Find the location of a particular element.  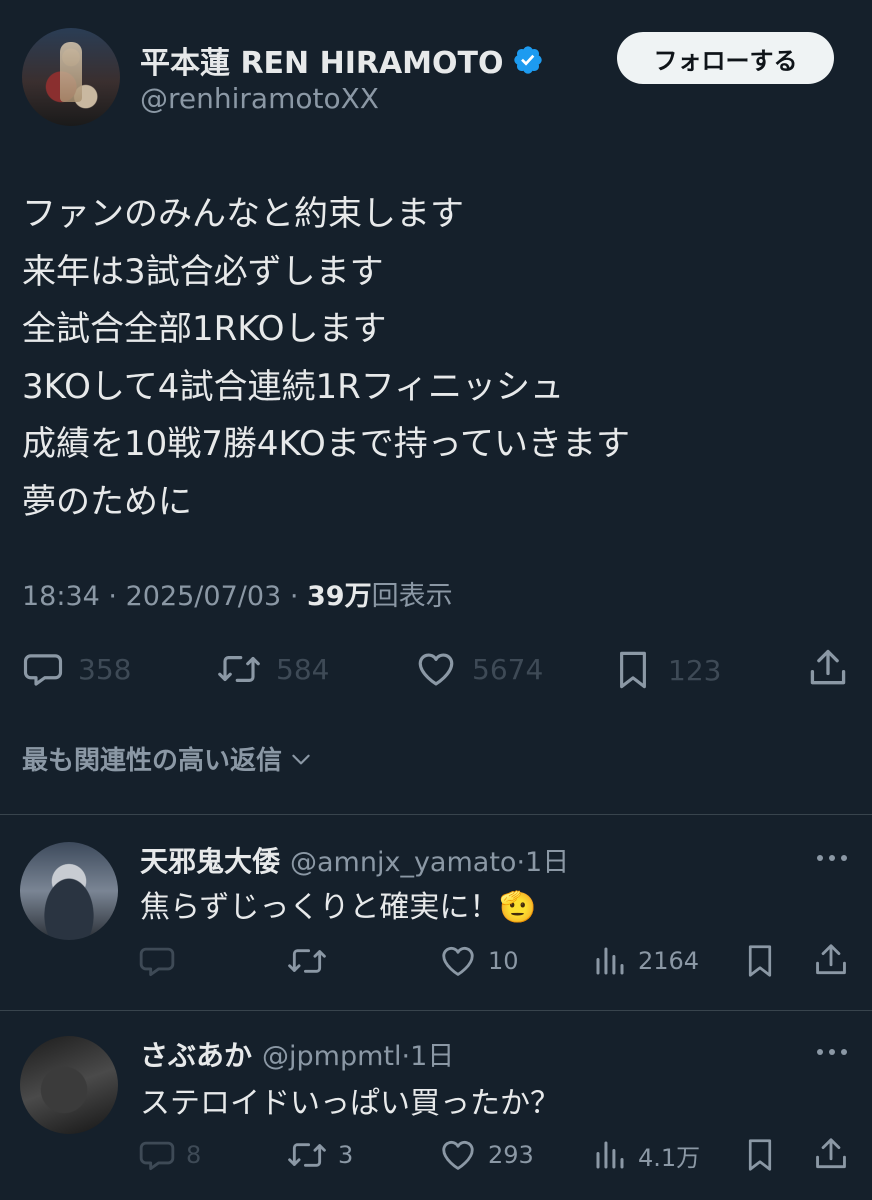

replies-sort-label: 最も関連性の高い返信 is located at coordinates (152, 761).